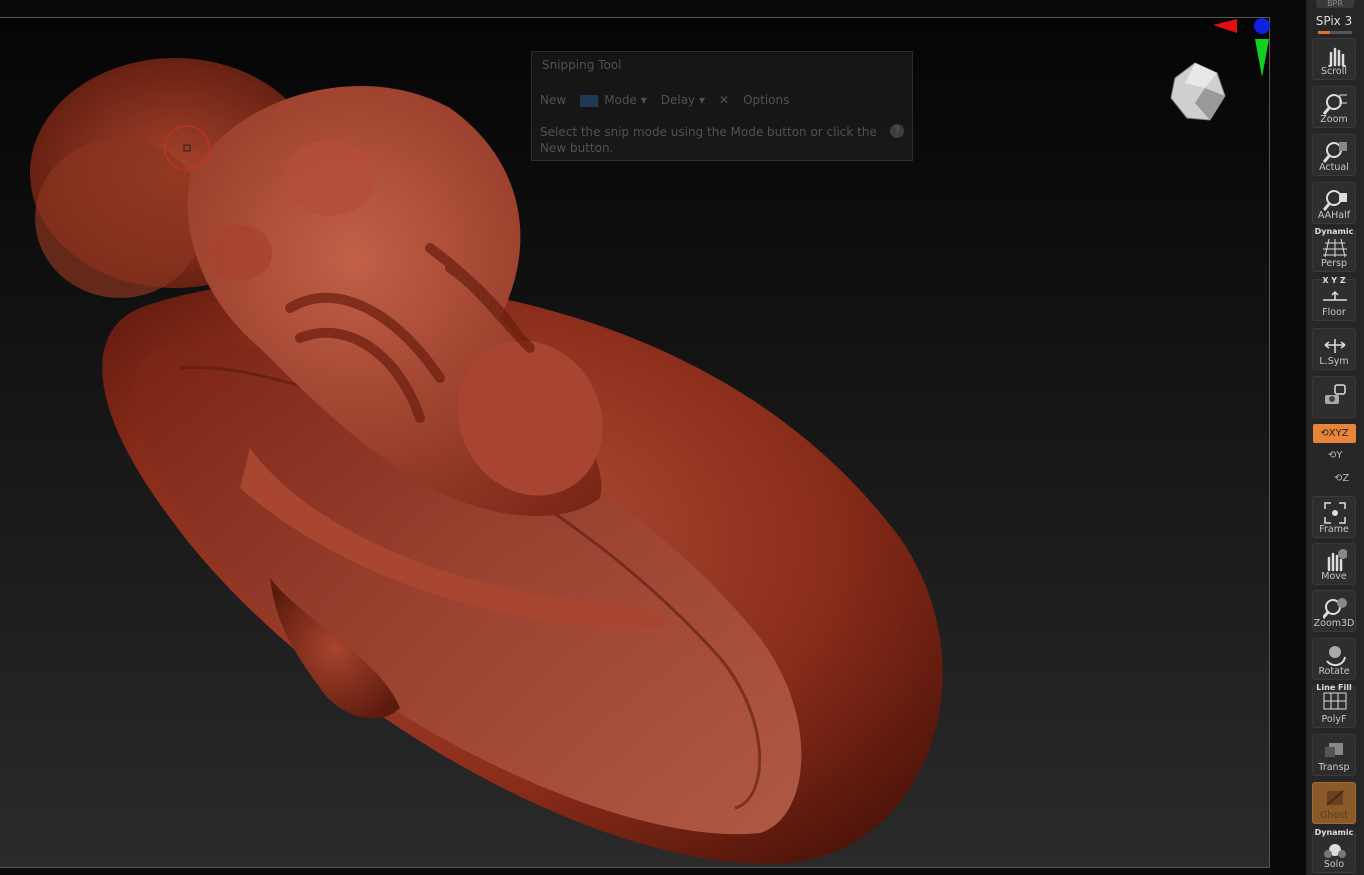  I want to click on ghost-button: Ghost, so click(1334, 803).